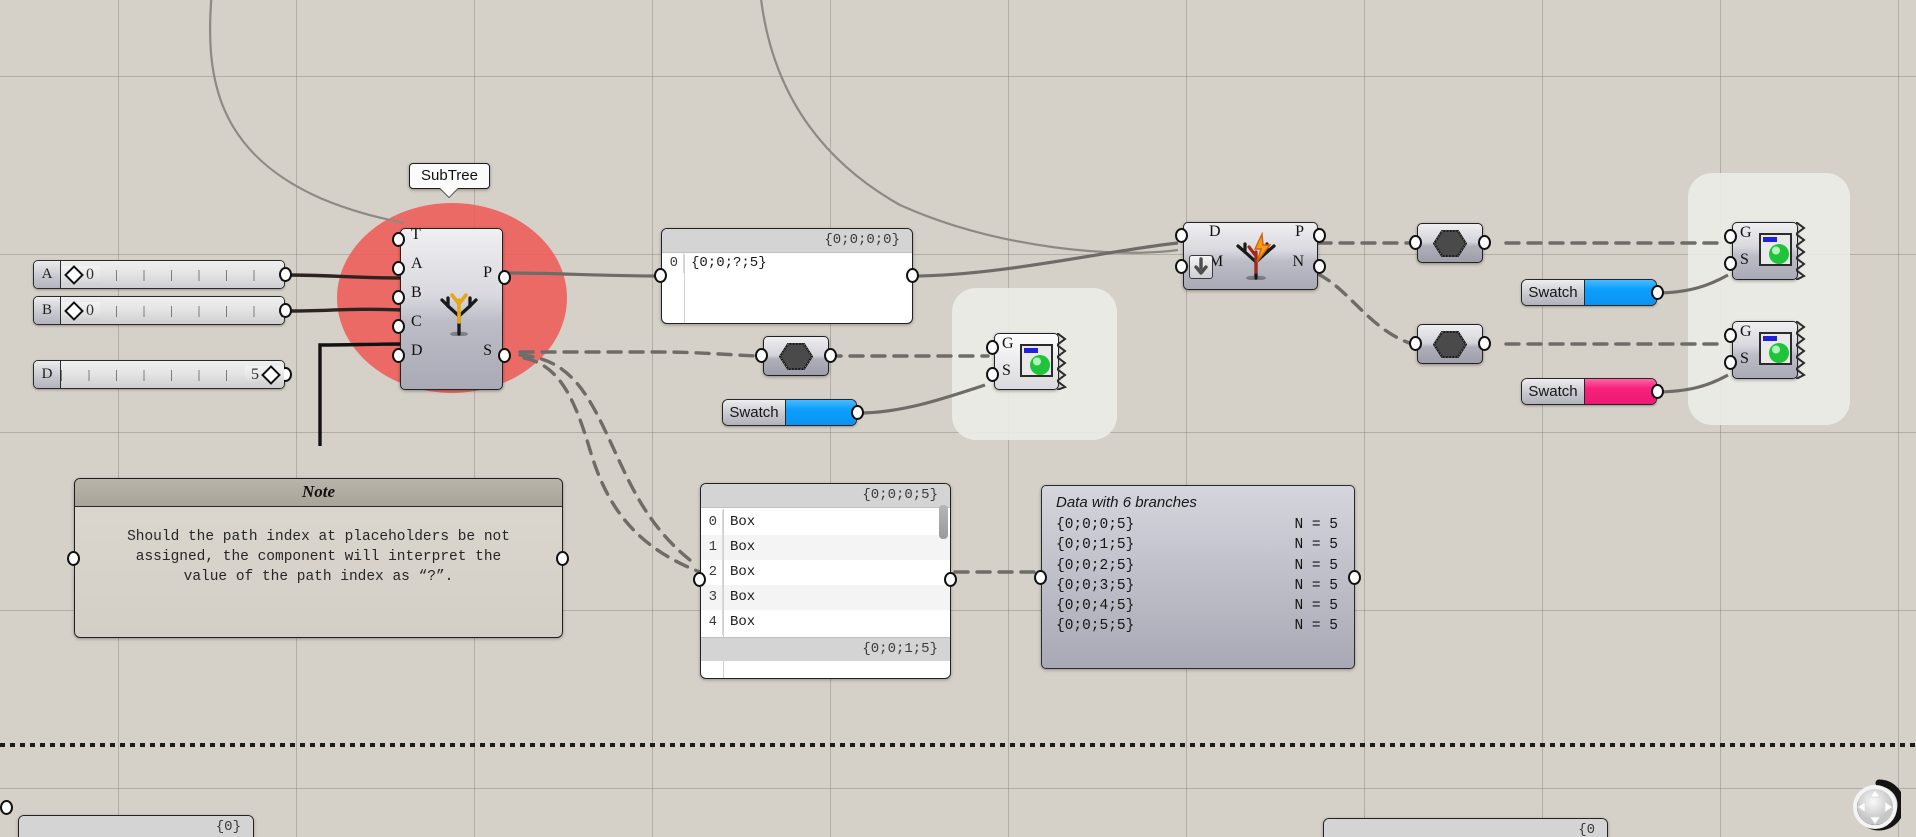 The image size is (1916, 837). What do you see at coordinates (47, 374) in the screenshot?
I see `slider-d-tag: D` at bounding box center [47, 374].